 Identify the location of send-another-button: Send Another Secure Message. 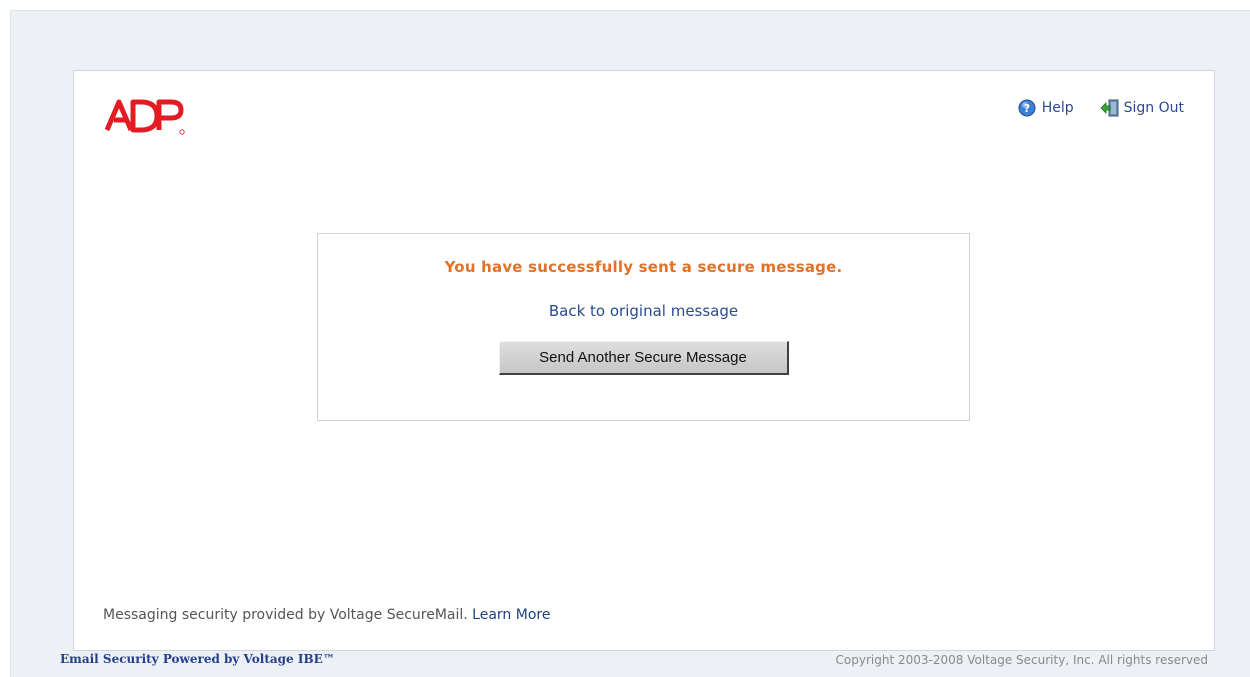
(643, 358).